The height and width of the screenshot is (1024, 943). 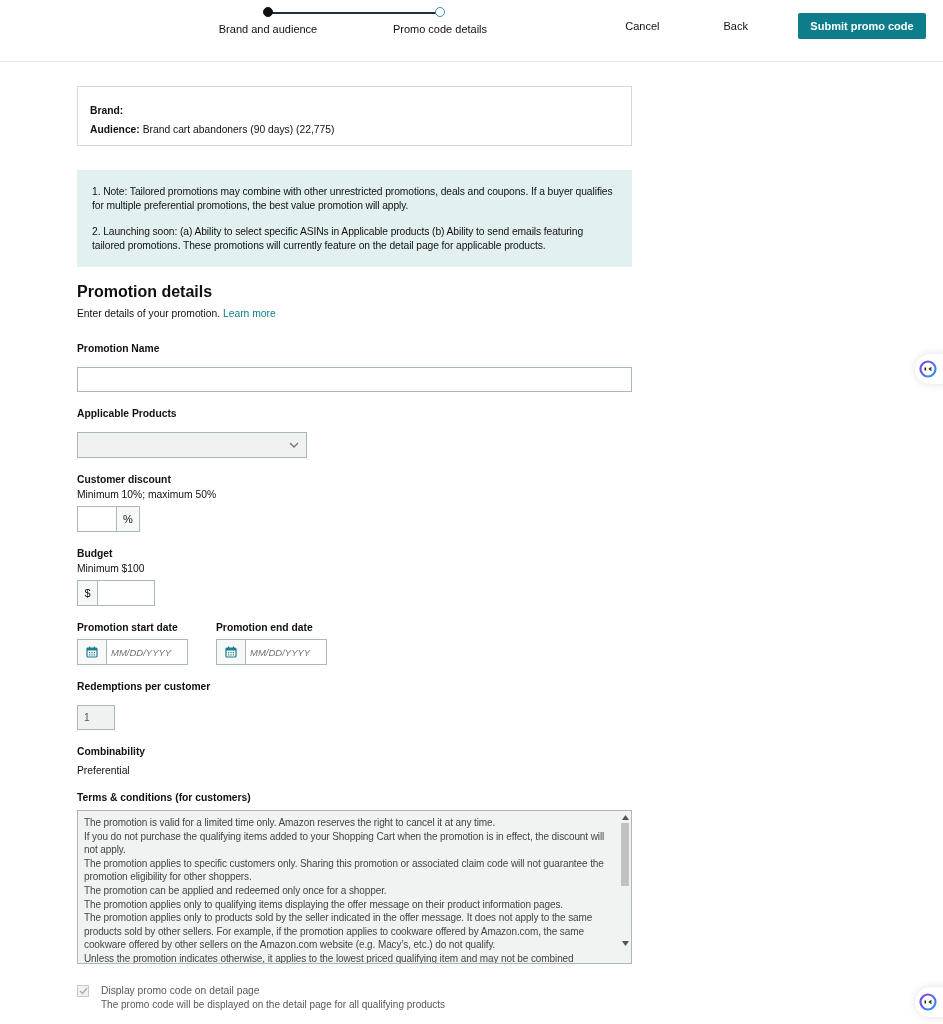 I want to click on note-text: 1. Note: Tailored promotions may combine with other unrestricted promotions, deals and coupons. If a buyer qualifies for multiple preferential promotions, the best value promotion will apply., so click(x=353, y=198).